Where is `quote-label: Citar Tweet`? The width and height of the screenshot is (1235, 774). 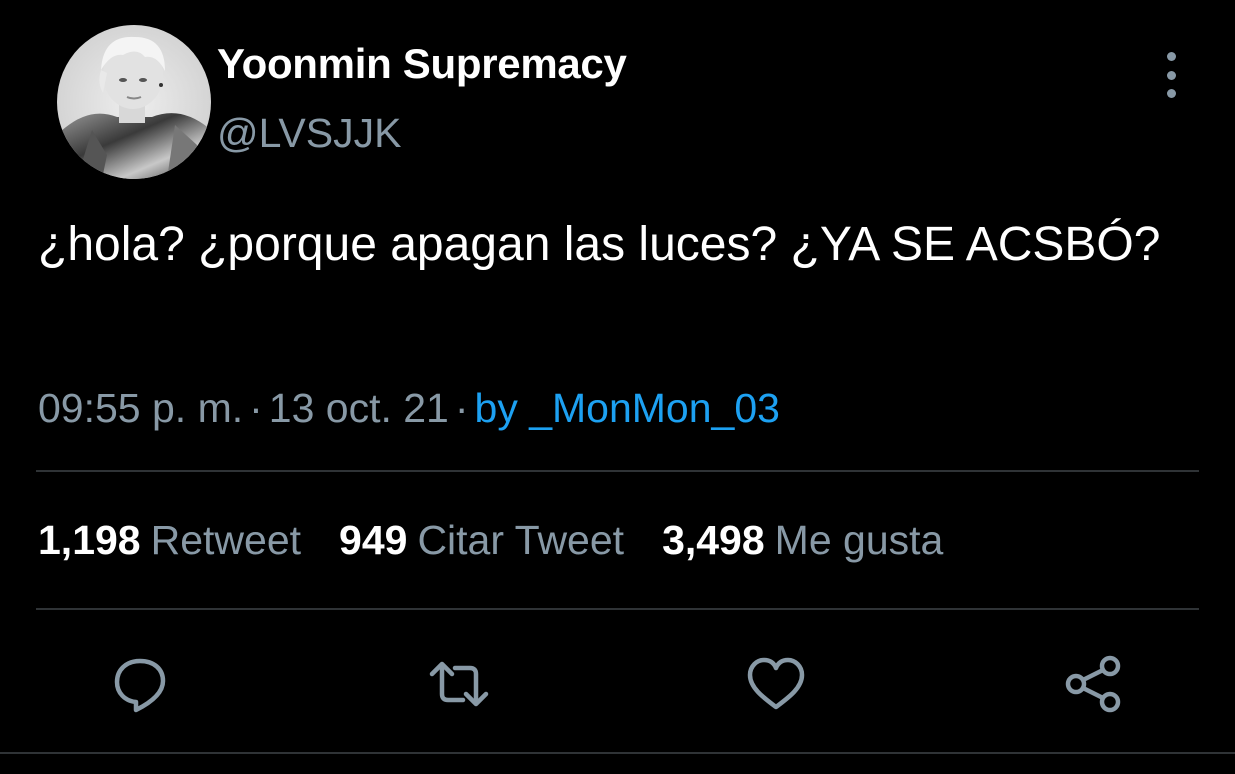
quote-label: Citar Tweet is located at coordinates (521, 540).